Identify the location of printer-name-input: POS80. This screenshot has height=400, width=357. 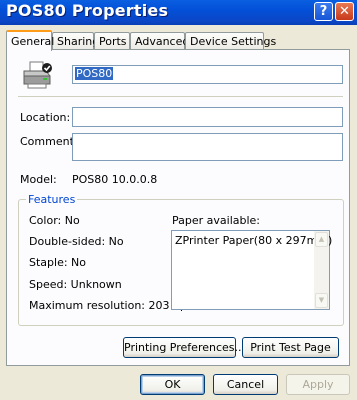
(207, 74).